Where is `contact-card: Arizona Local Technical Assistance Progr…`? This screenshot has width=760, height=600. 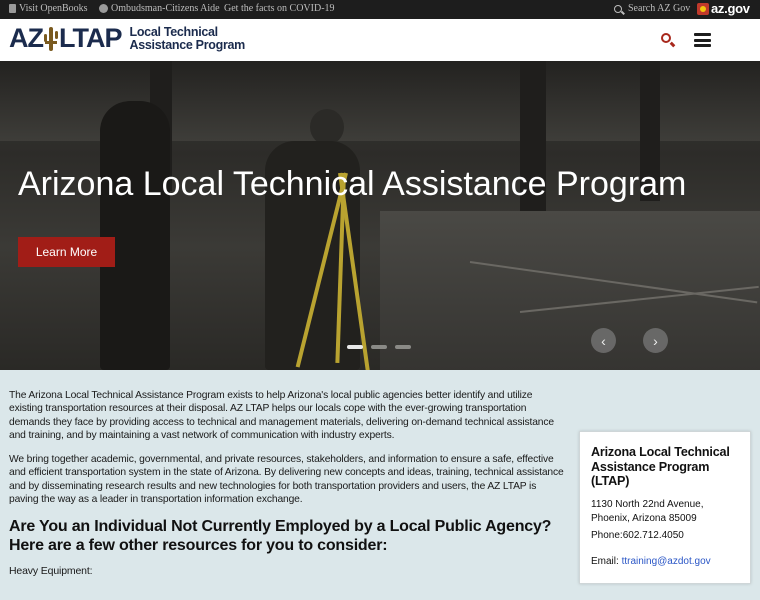
contact-card: Arizona Local Technical Assistance Progr… is located at coordinates (665, 507).